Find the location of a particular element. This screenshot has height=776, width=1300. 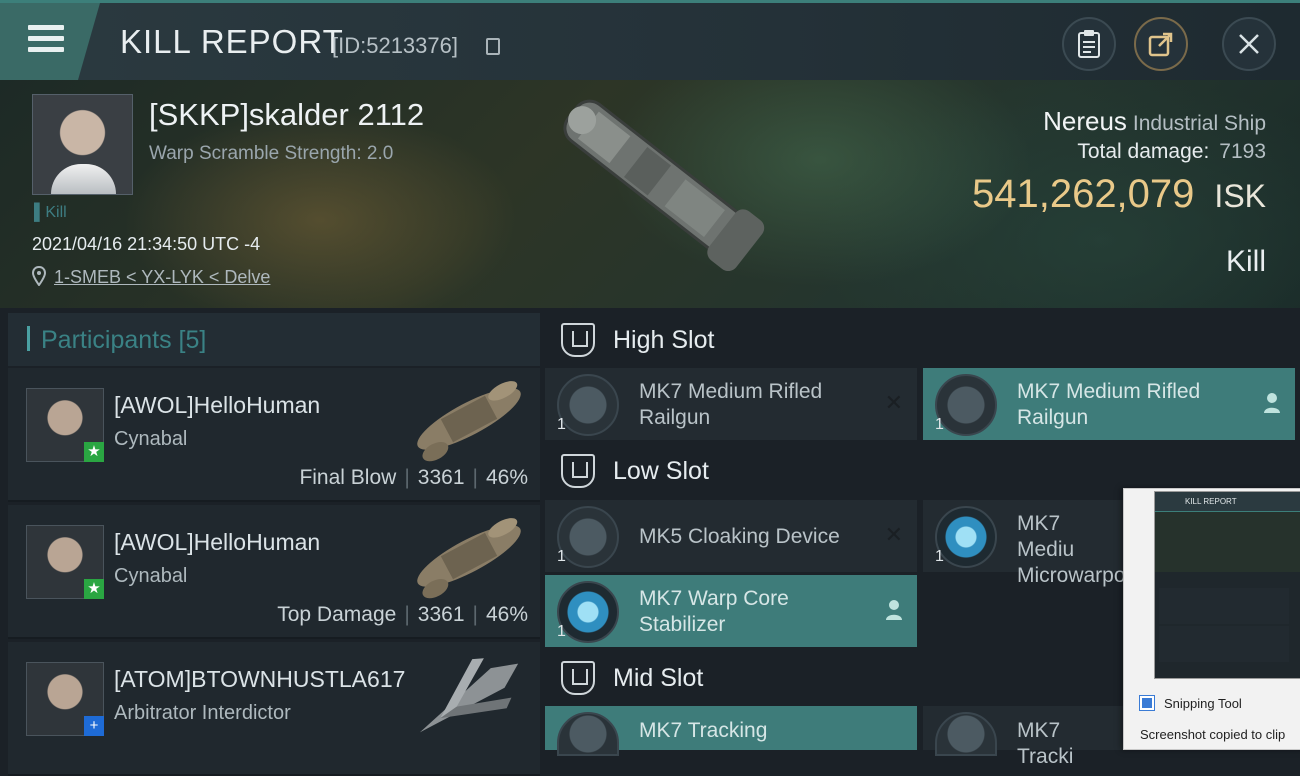

module-item: 1 MK7 Medium Rifled Railgun is located at coordinates (1109, 404).